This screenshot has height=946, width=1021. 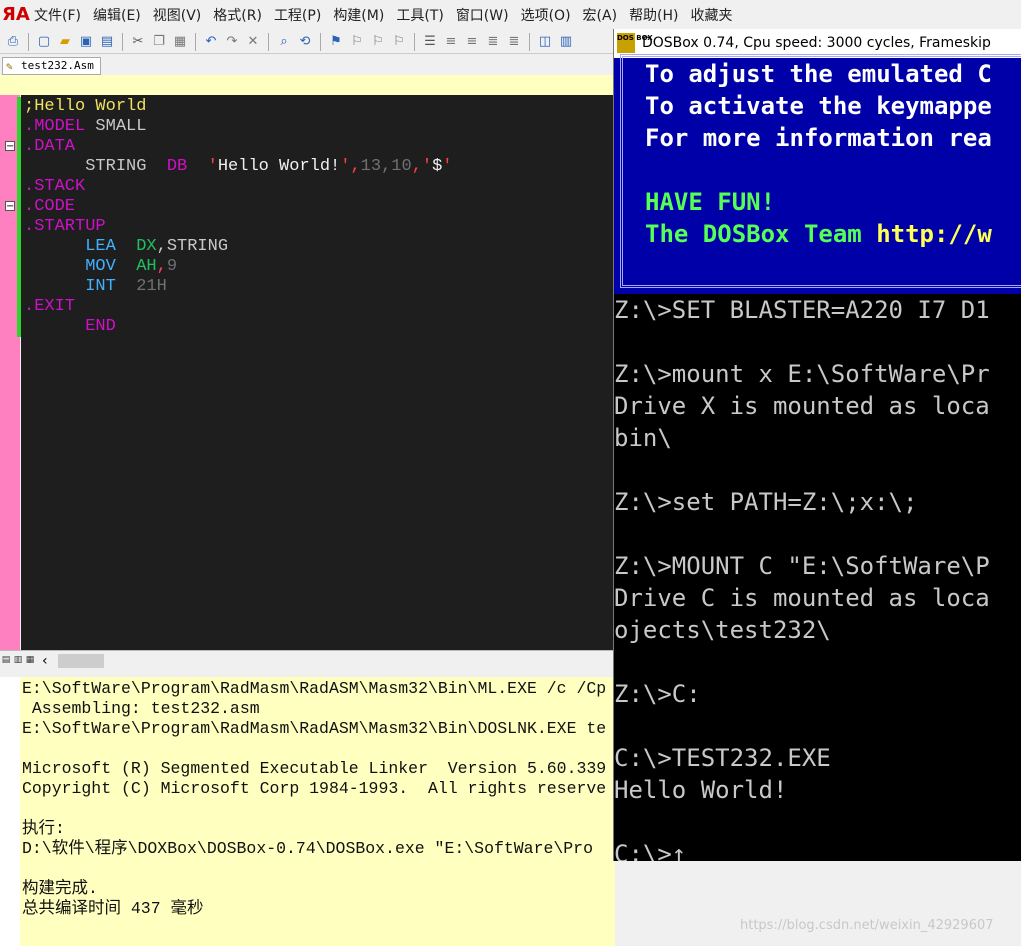 I want to click on view-mode-icon: ▦, so click(x=30, y=660).